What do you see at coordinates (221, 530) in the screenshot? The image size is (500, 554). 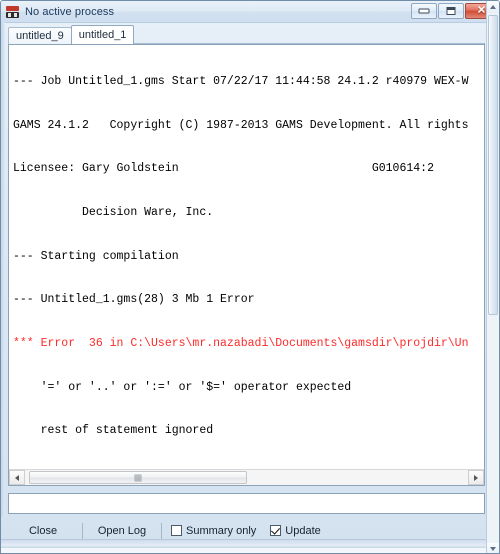 I see `summary-only-label: Summary only` at bounding box center [221, 530].